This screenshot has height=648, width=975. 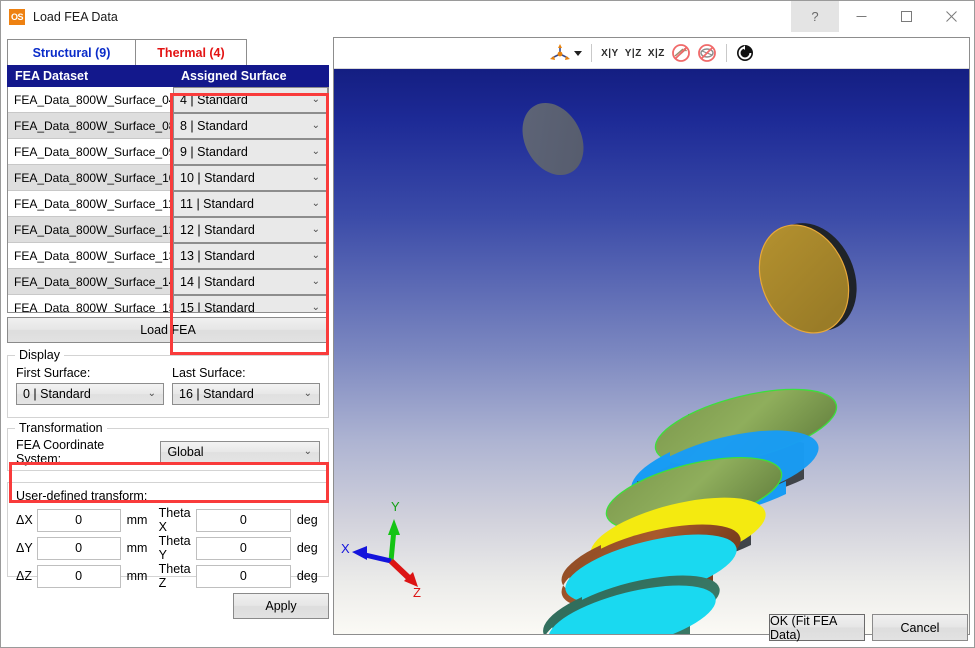 I want to click on delta-z-label: ΔZ, so click(x=24, y=576).